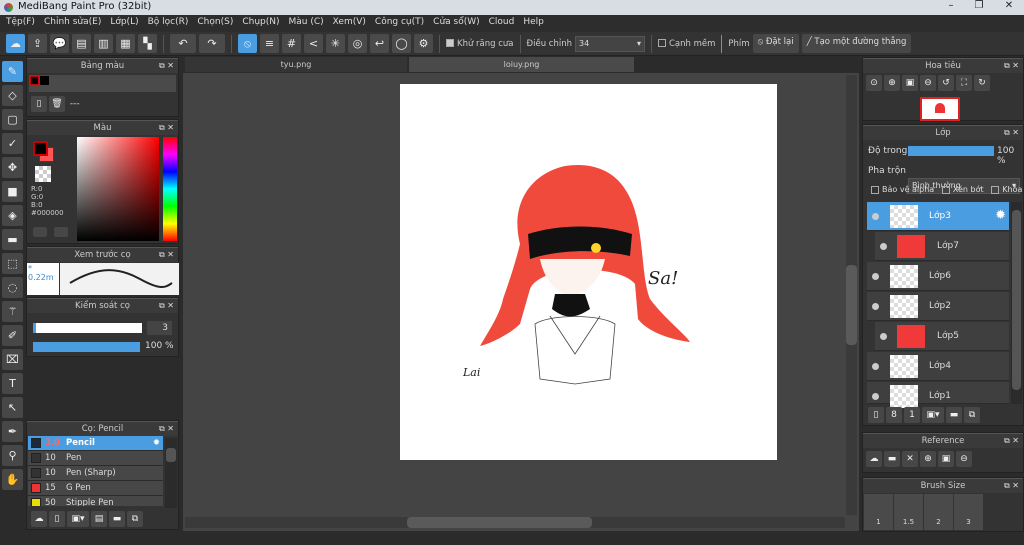 Image resolution: width=1024 pixels, height=545 pixels. I want to click on move-tool-icon: ✥, so click(12, 167).